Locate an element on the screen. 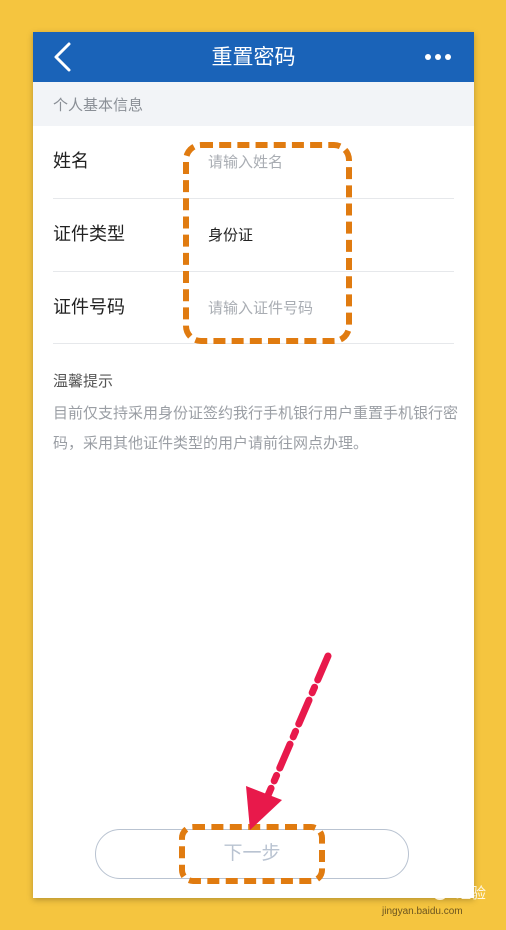 The height and width of the screenshot is (930, 506). page-title: 重置密码 is located at coordinates (253, 57).